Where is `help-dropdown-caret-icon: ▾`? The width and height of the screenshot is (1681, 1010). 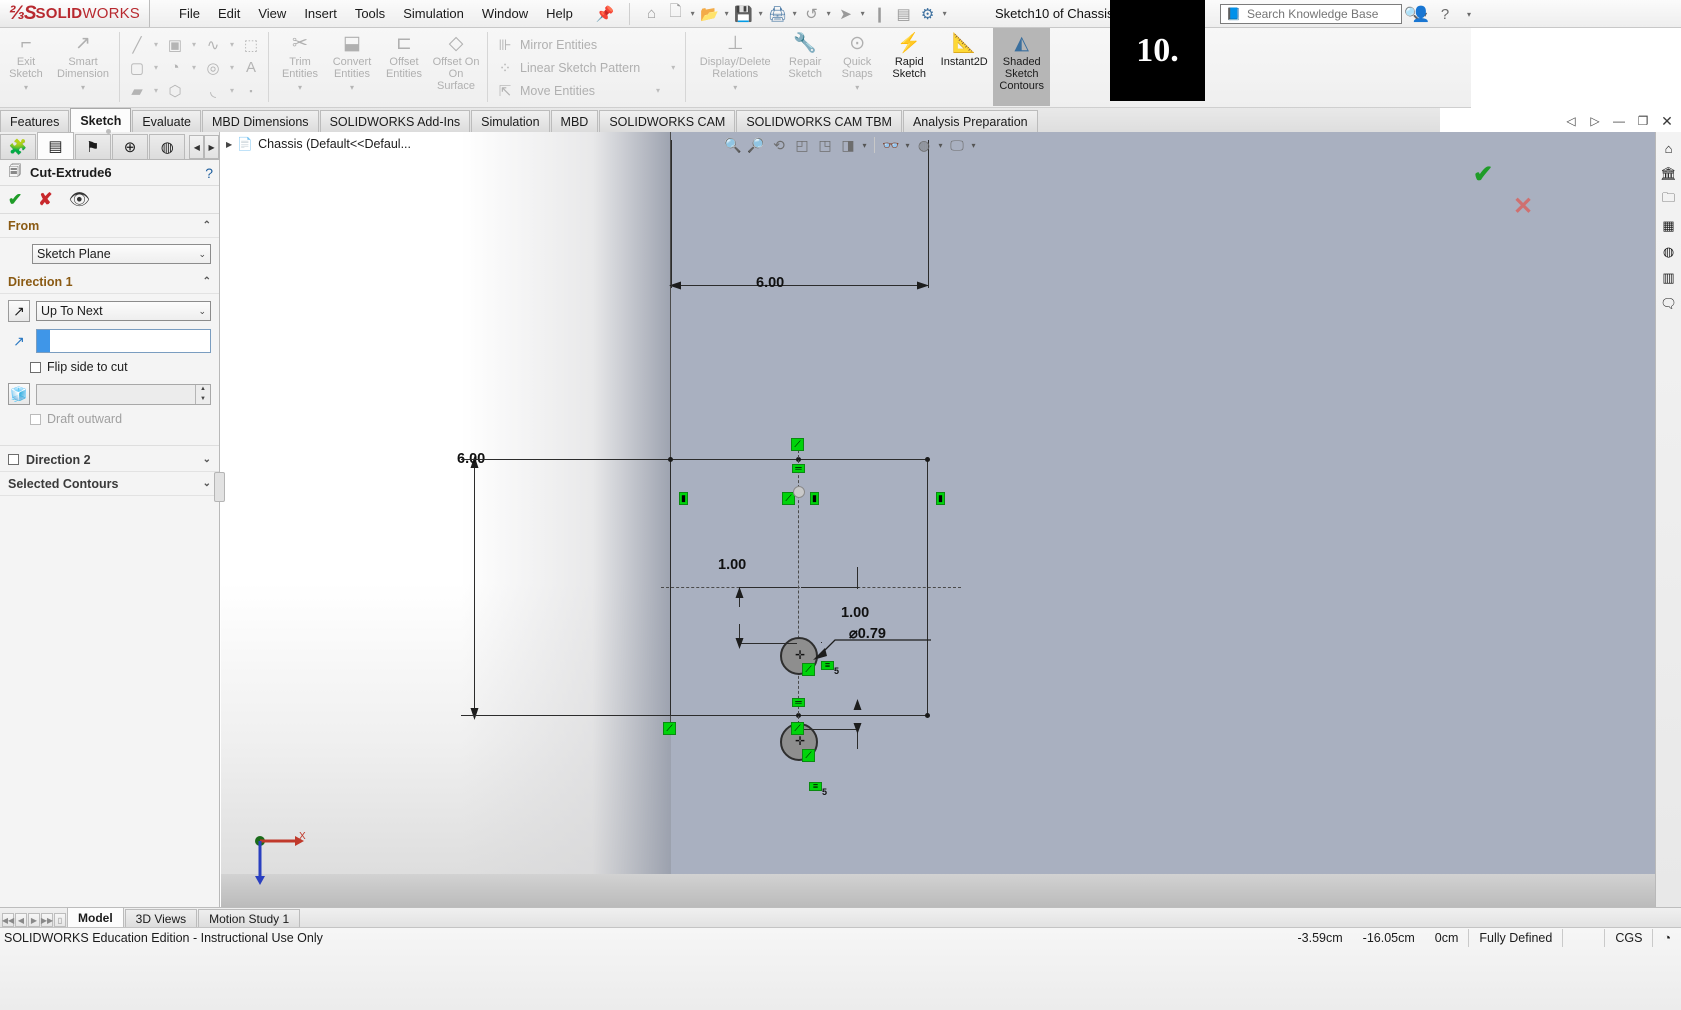 help-dropdown-caret-icon: ▾ is located at coordinates (1469, 14).